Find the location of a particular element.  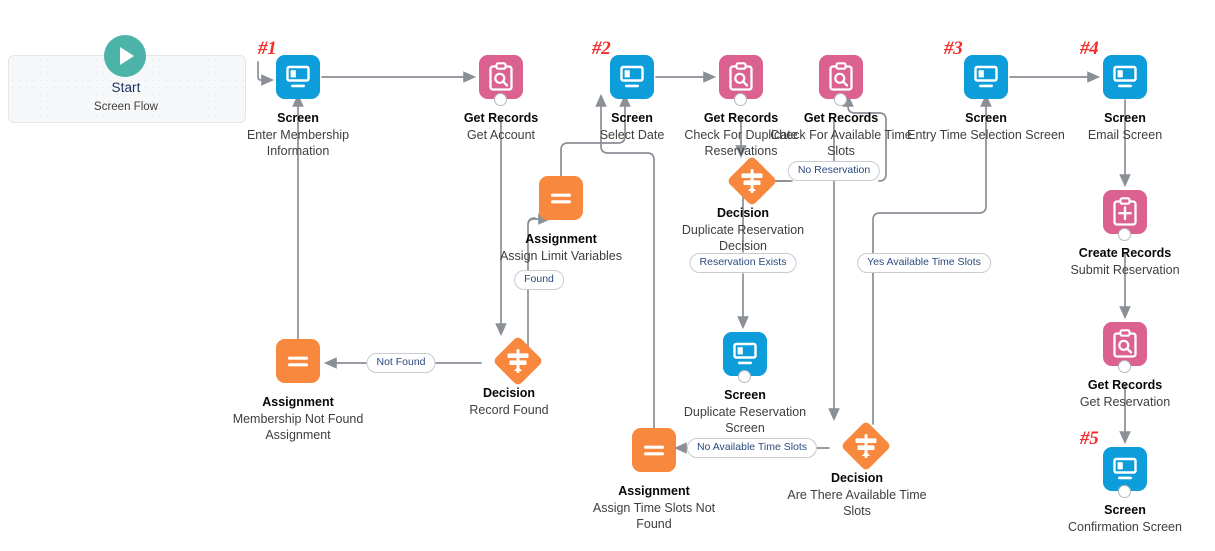

node-name-label: Record Found is located at coordinates (509, 410).